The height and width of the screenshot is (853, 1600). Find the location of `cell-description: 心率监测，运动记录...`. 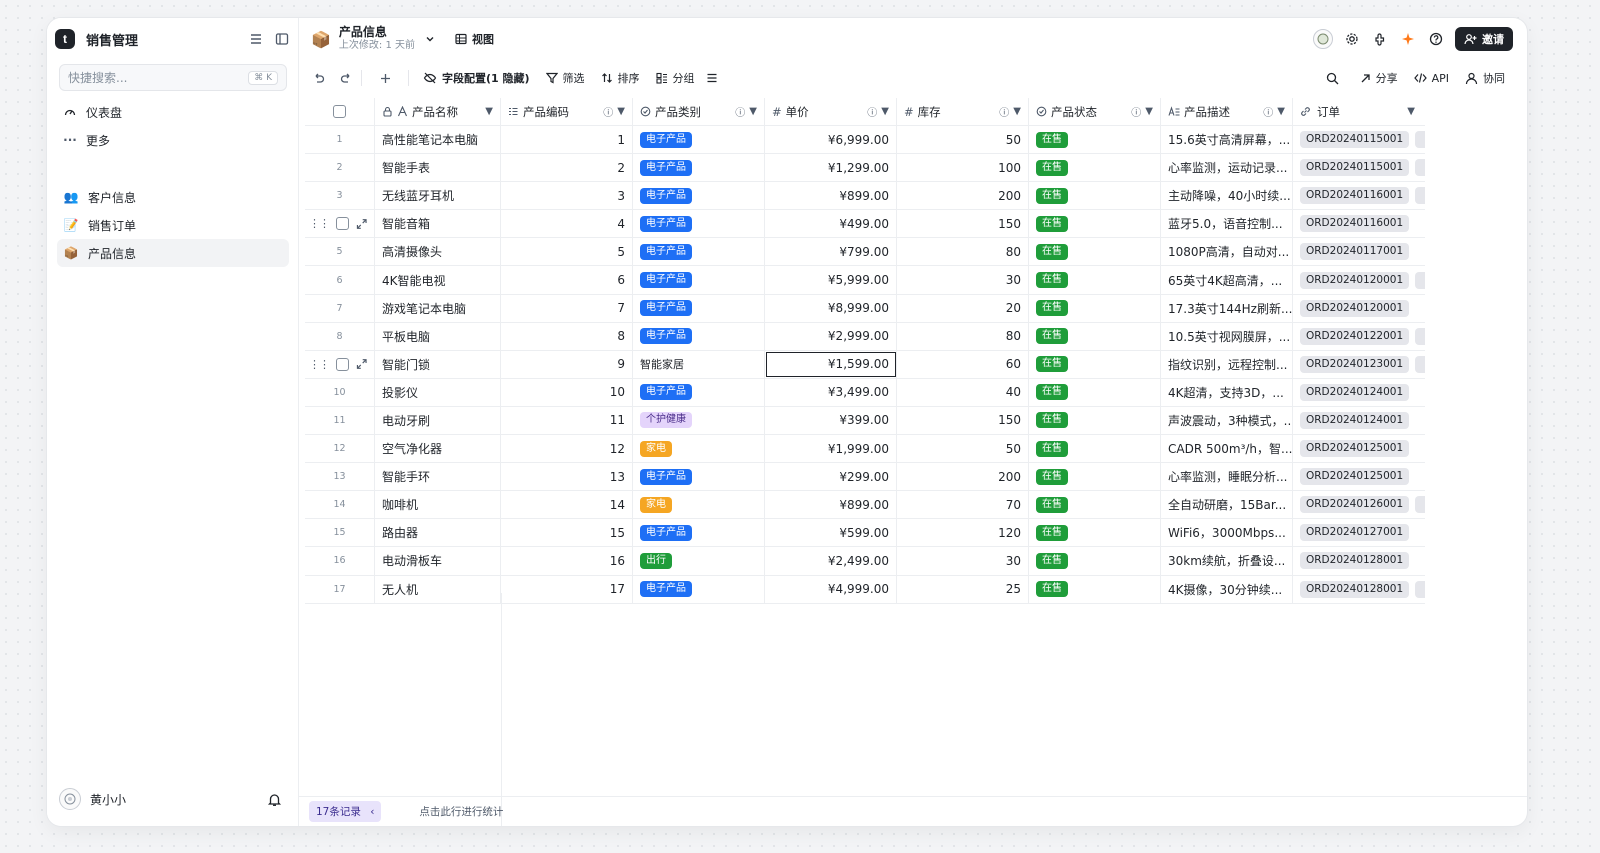

cell-description: 心率监测，运动记录... is located at coordinates (1227, 168).